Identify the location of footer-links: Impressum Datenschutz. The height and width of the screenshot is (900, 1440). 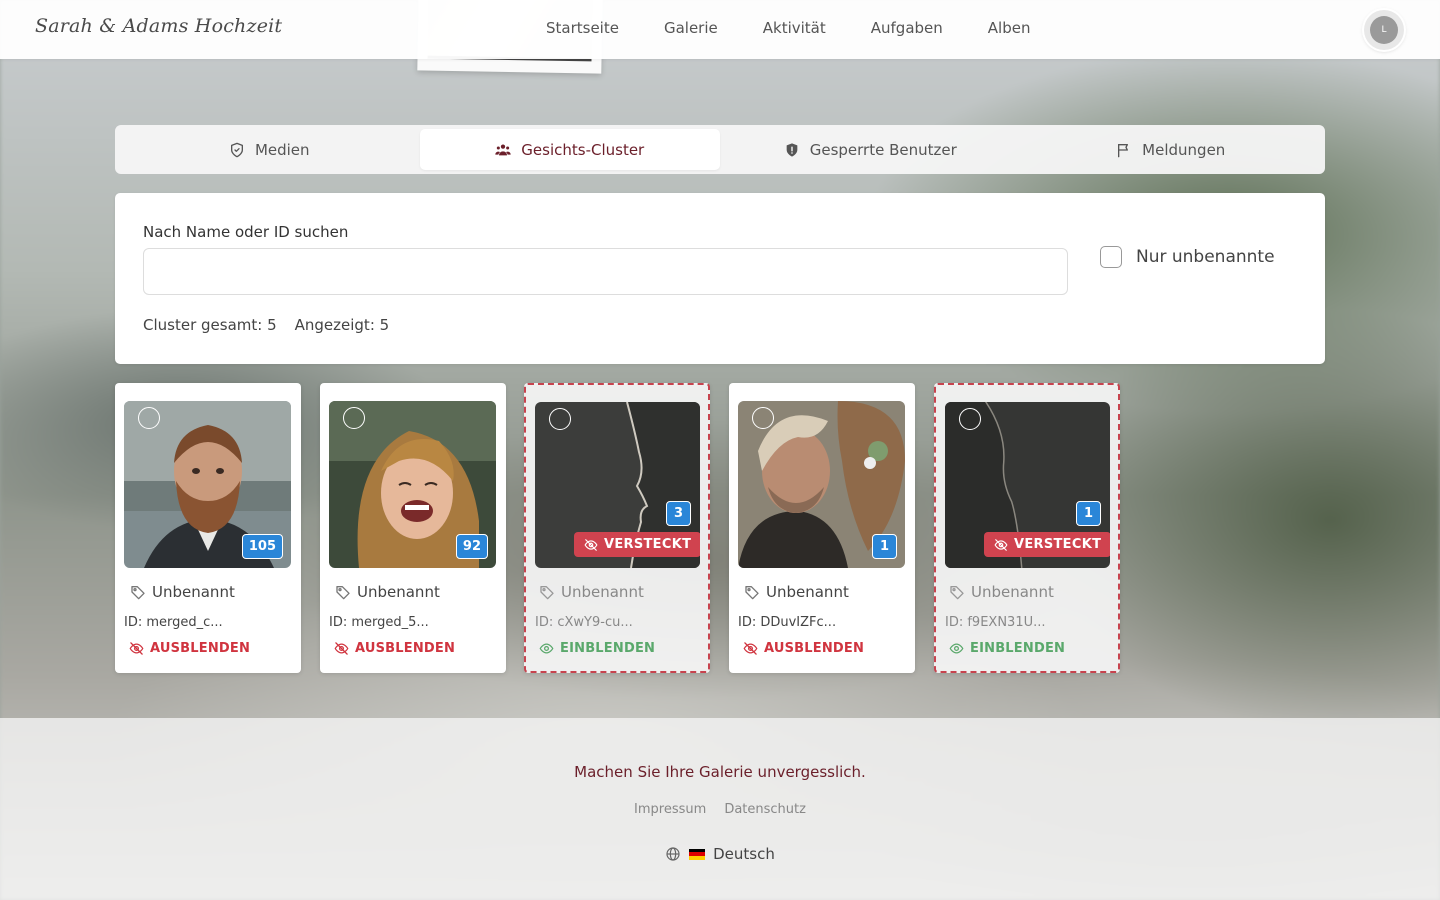
(720, 809).